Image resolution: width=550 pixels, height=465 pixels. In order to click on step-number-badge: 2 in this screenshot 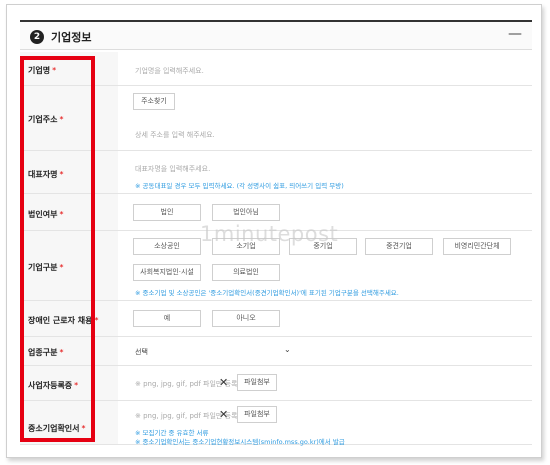, I will do `click(37, 37)`.